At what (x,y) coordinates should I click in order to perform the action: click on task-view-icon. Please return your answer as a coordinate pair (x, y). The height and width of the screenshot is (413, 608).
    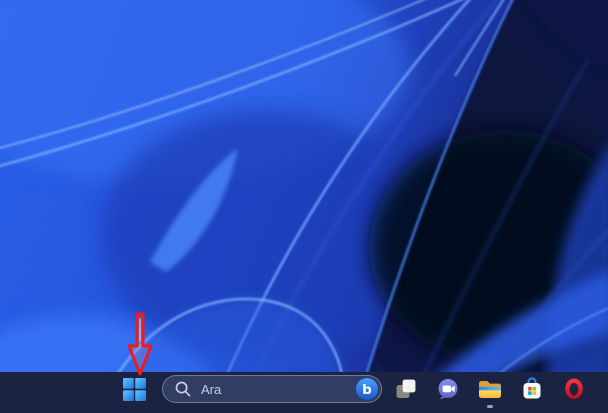
    Looking at the image, I should click on (406, 388).